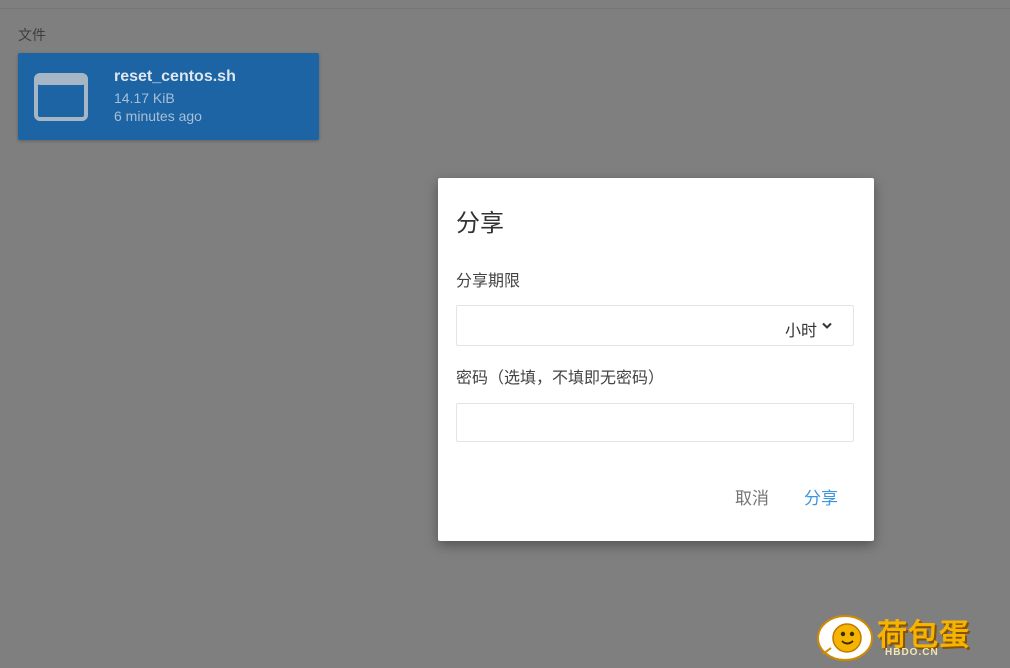 The height and width of the screenshot is (668, 1010). What do you see at coordinates (827, 325) in the screenshot?
I see `chevron-down-icon` at bounding box center [827, 325].